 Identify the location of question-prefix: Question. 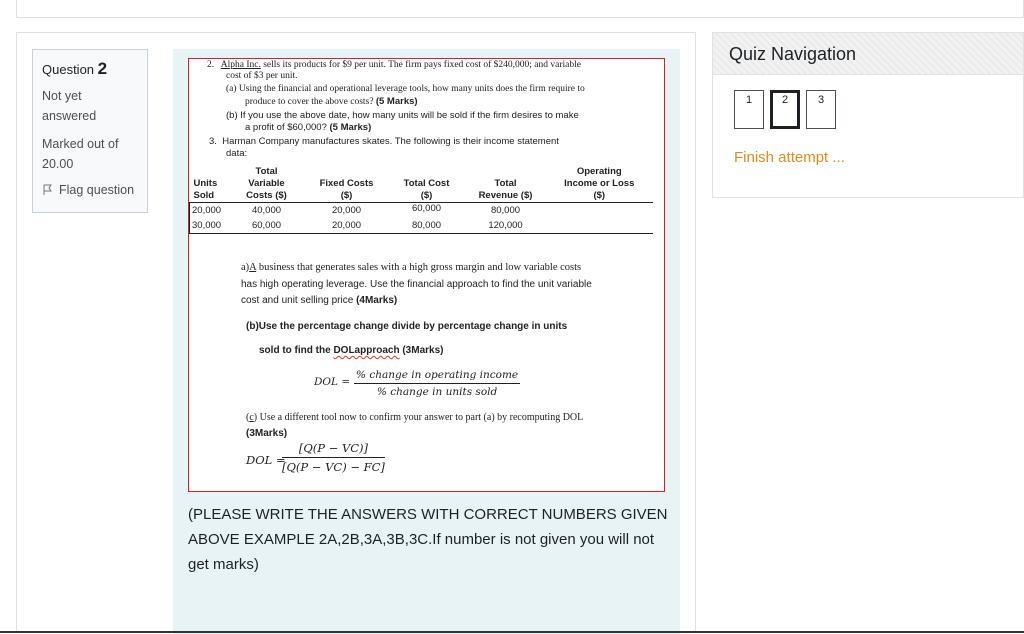
(68, 69).